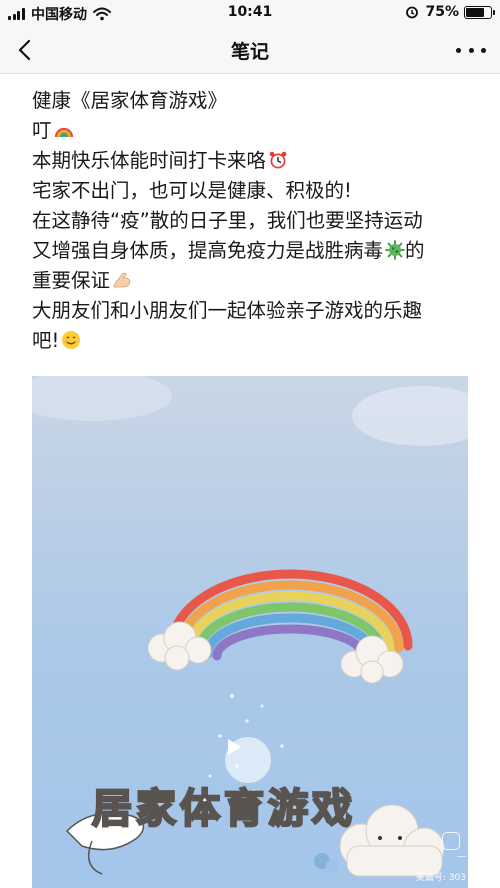 Image resolution: width=500 pixels, height=888 pixels. I want to click on article-text: 大朋友们和小朋友们一起体验亲子游戏的乐趣, so click(227, 310).